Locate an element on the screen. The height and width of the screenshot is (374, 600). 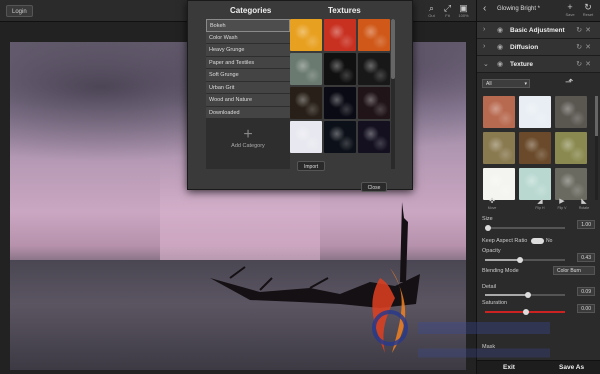
category-item-color-wash: Color Wash is located at coordinates (248, 37).